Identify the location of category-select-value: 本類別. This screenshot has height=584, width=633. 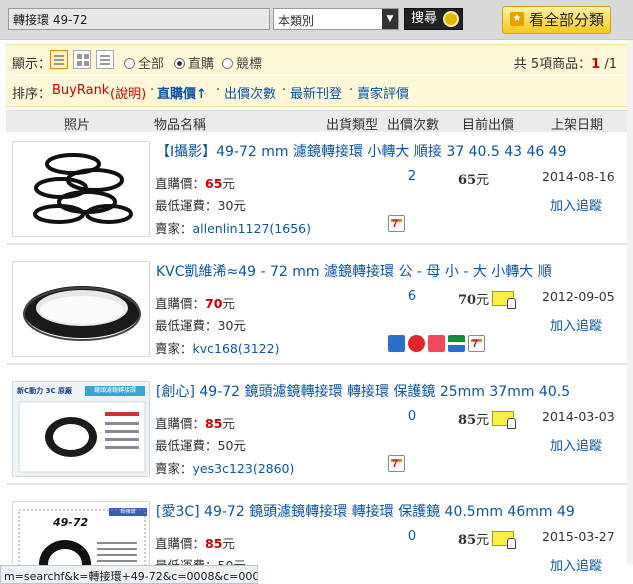
(296, 21).